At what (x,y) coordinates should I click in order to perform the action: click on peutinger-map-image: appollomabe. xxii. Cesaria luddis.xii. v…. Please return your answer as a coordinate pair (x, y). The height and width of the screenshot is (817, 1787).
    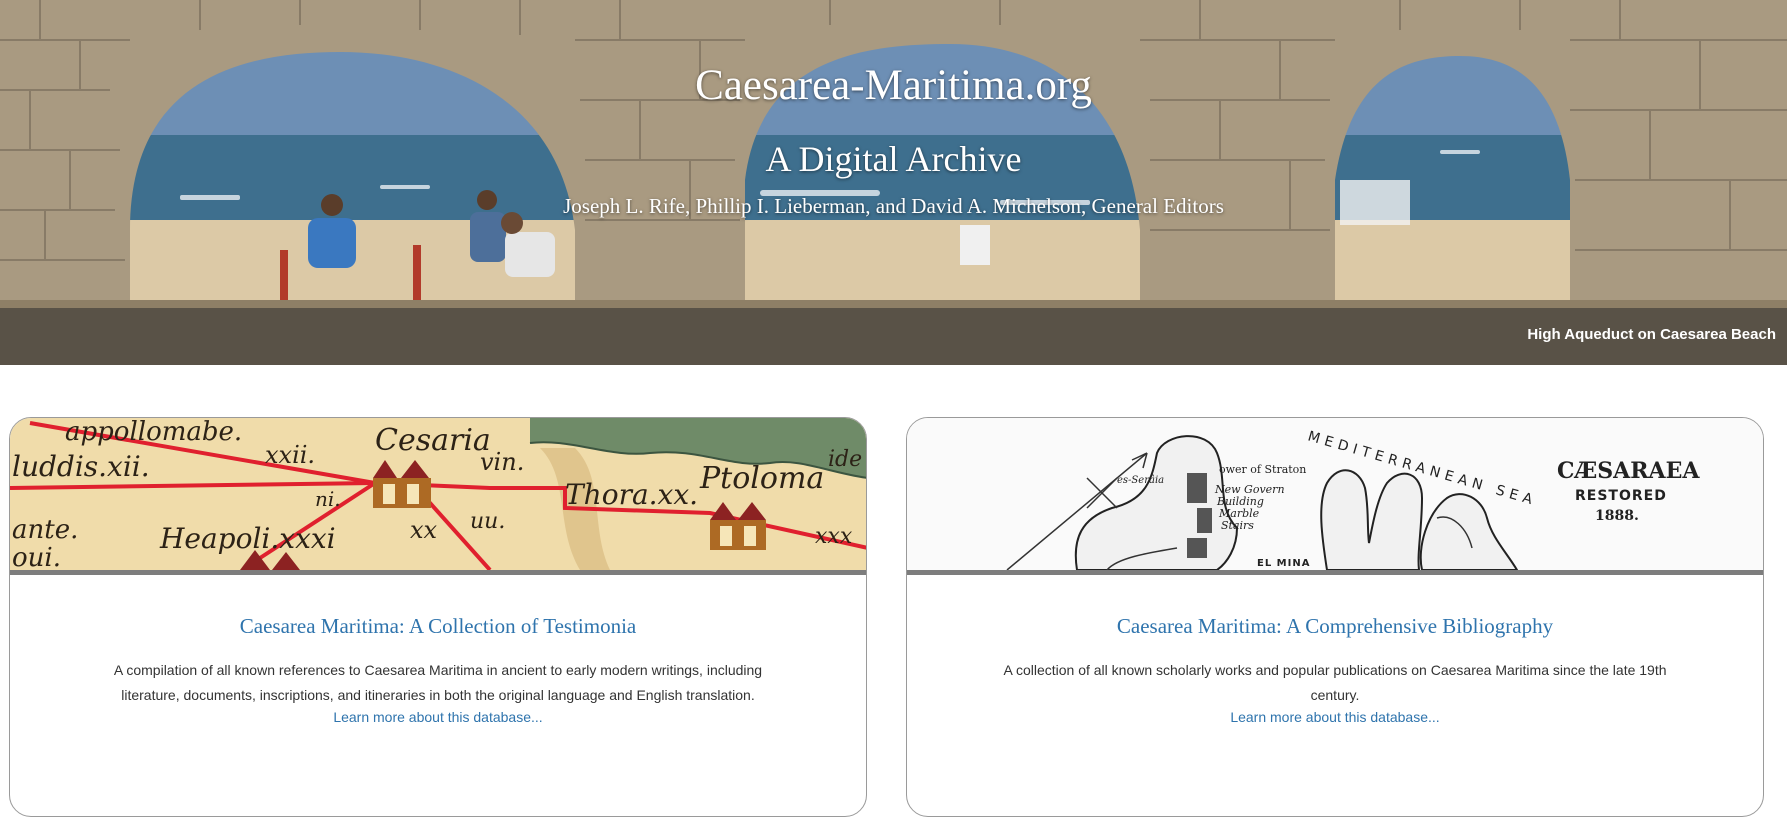
    Looking at the image, I should click on (438, 494).